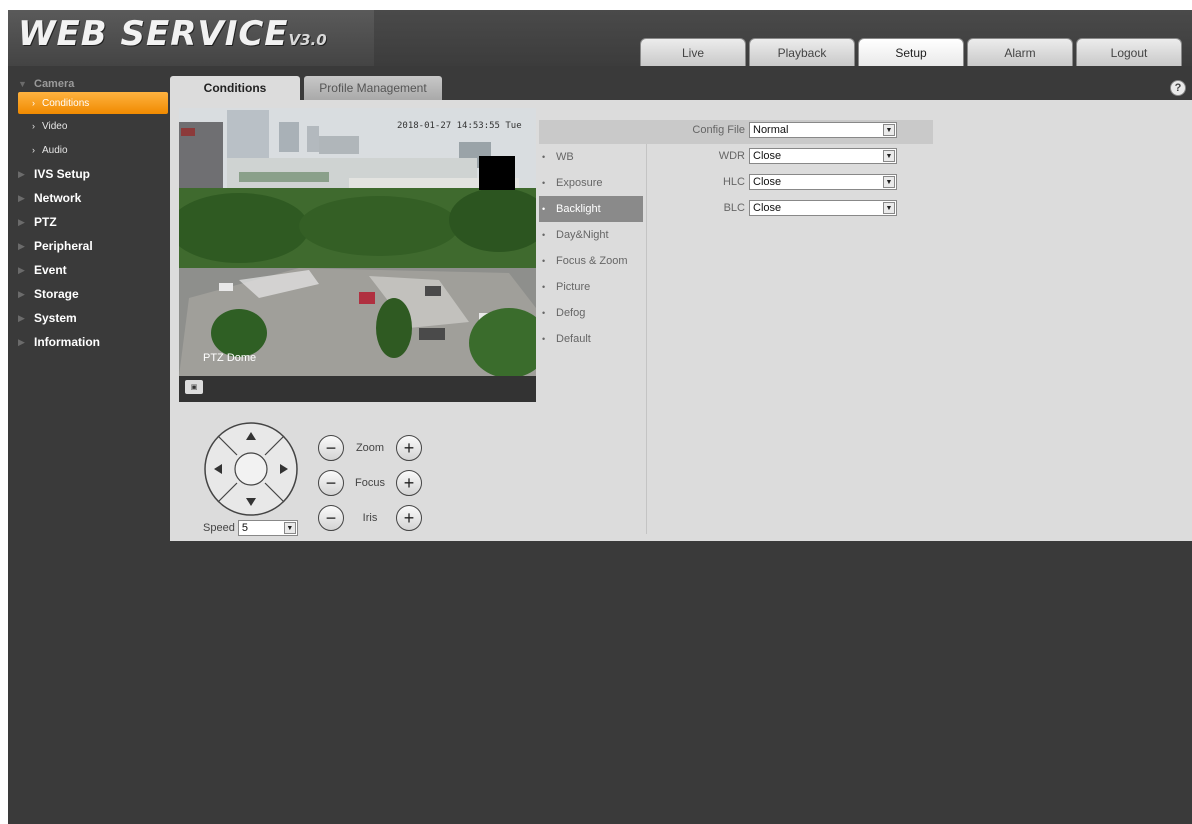  What do you see at coordinates (22, 84) in the screenshot?
I see `expanded-arrow-icon: ▼` at bounding box center [22, 84].